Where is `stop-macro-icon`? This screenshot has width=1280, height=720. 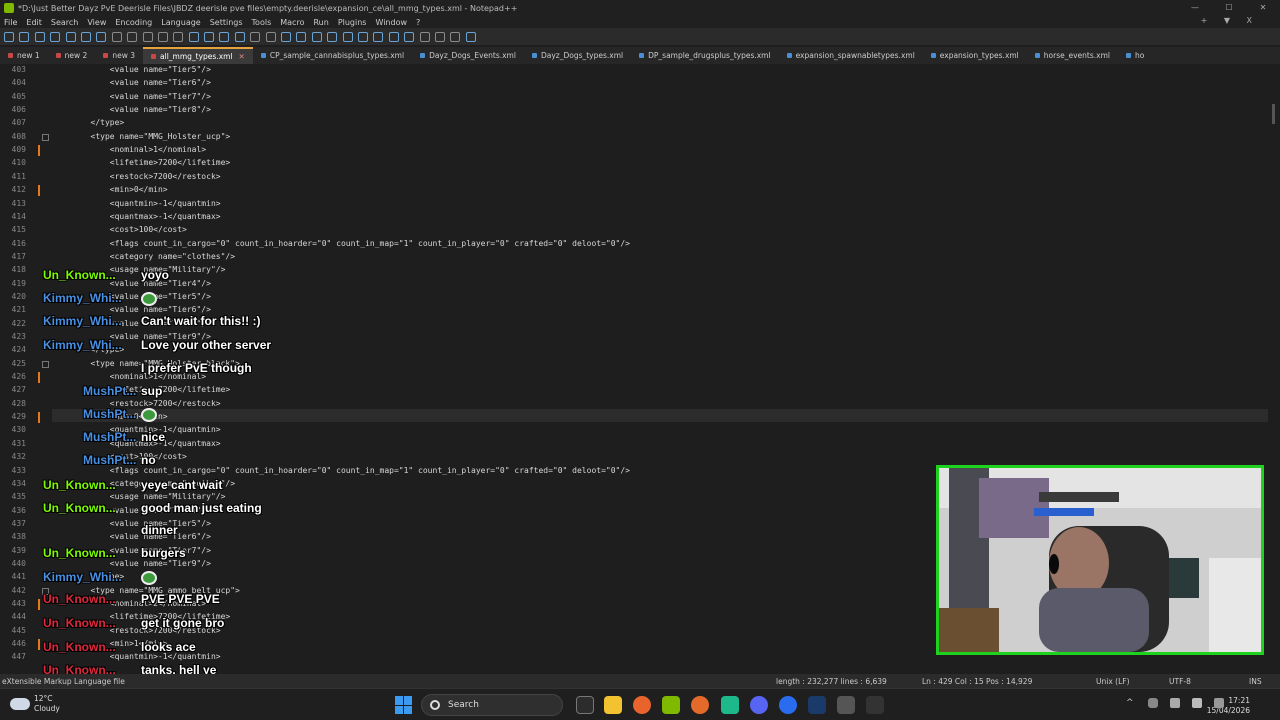 stop-macro-icon is located at coordinates (424, 36).